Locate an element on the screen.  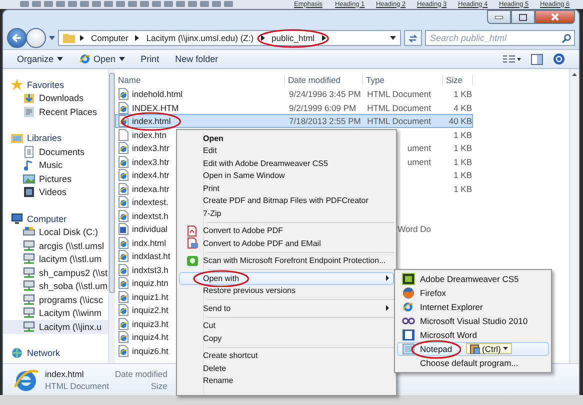
column-header: Name is located at coordinates (200, 80).